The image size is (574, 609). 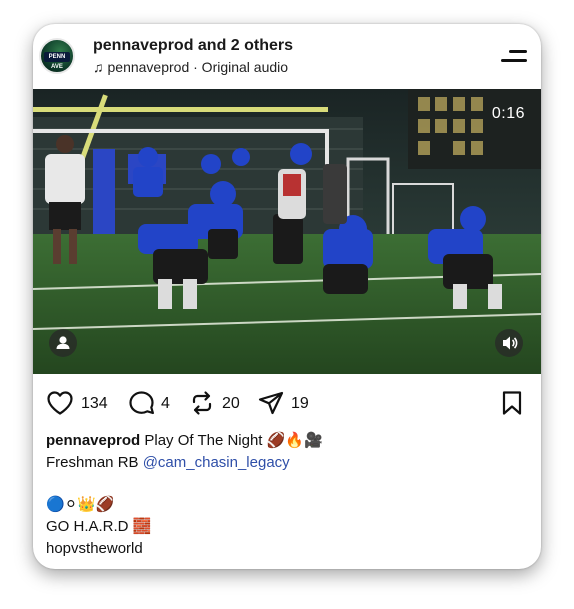 I want to click on mute-button, so click(x=509, y=343).